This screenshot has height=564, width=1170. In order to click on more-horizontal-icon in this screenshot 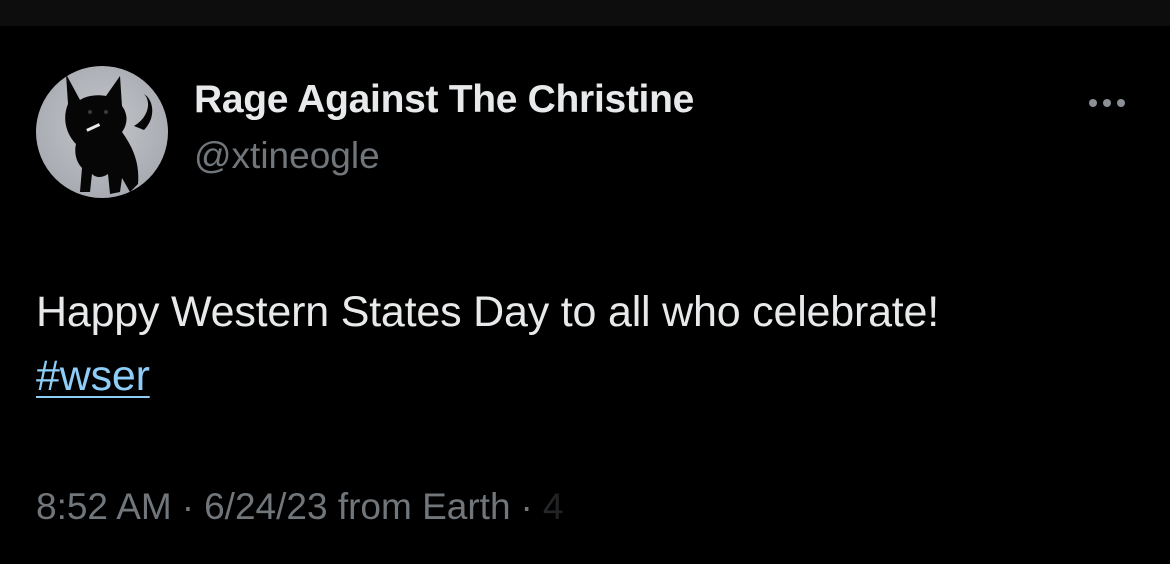, I will do `click(1093, 103)`.